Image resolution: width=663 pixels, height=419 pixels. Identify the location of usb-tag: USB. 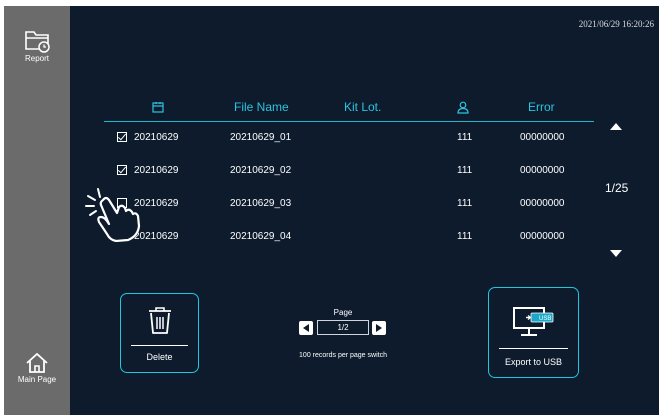
(545, 319).